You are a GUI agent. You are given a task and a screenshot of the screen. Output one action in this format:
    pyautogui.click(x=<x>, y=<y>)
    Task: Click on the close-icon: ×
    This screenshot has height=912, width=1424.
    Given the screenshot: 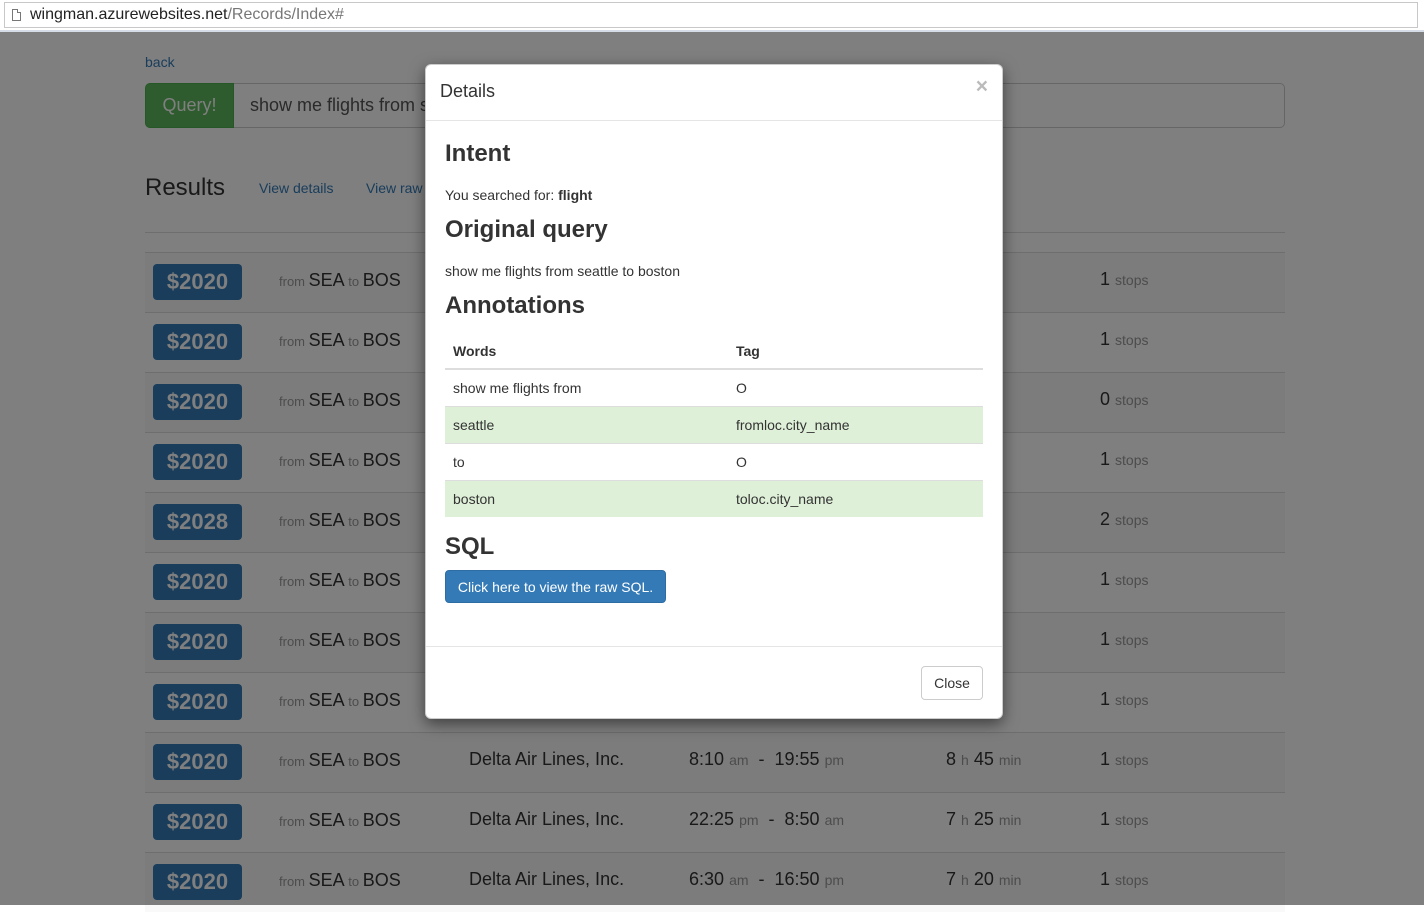 What is the action you would take?
    pyautogui.click(x=982, y=86)
    